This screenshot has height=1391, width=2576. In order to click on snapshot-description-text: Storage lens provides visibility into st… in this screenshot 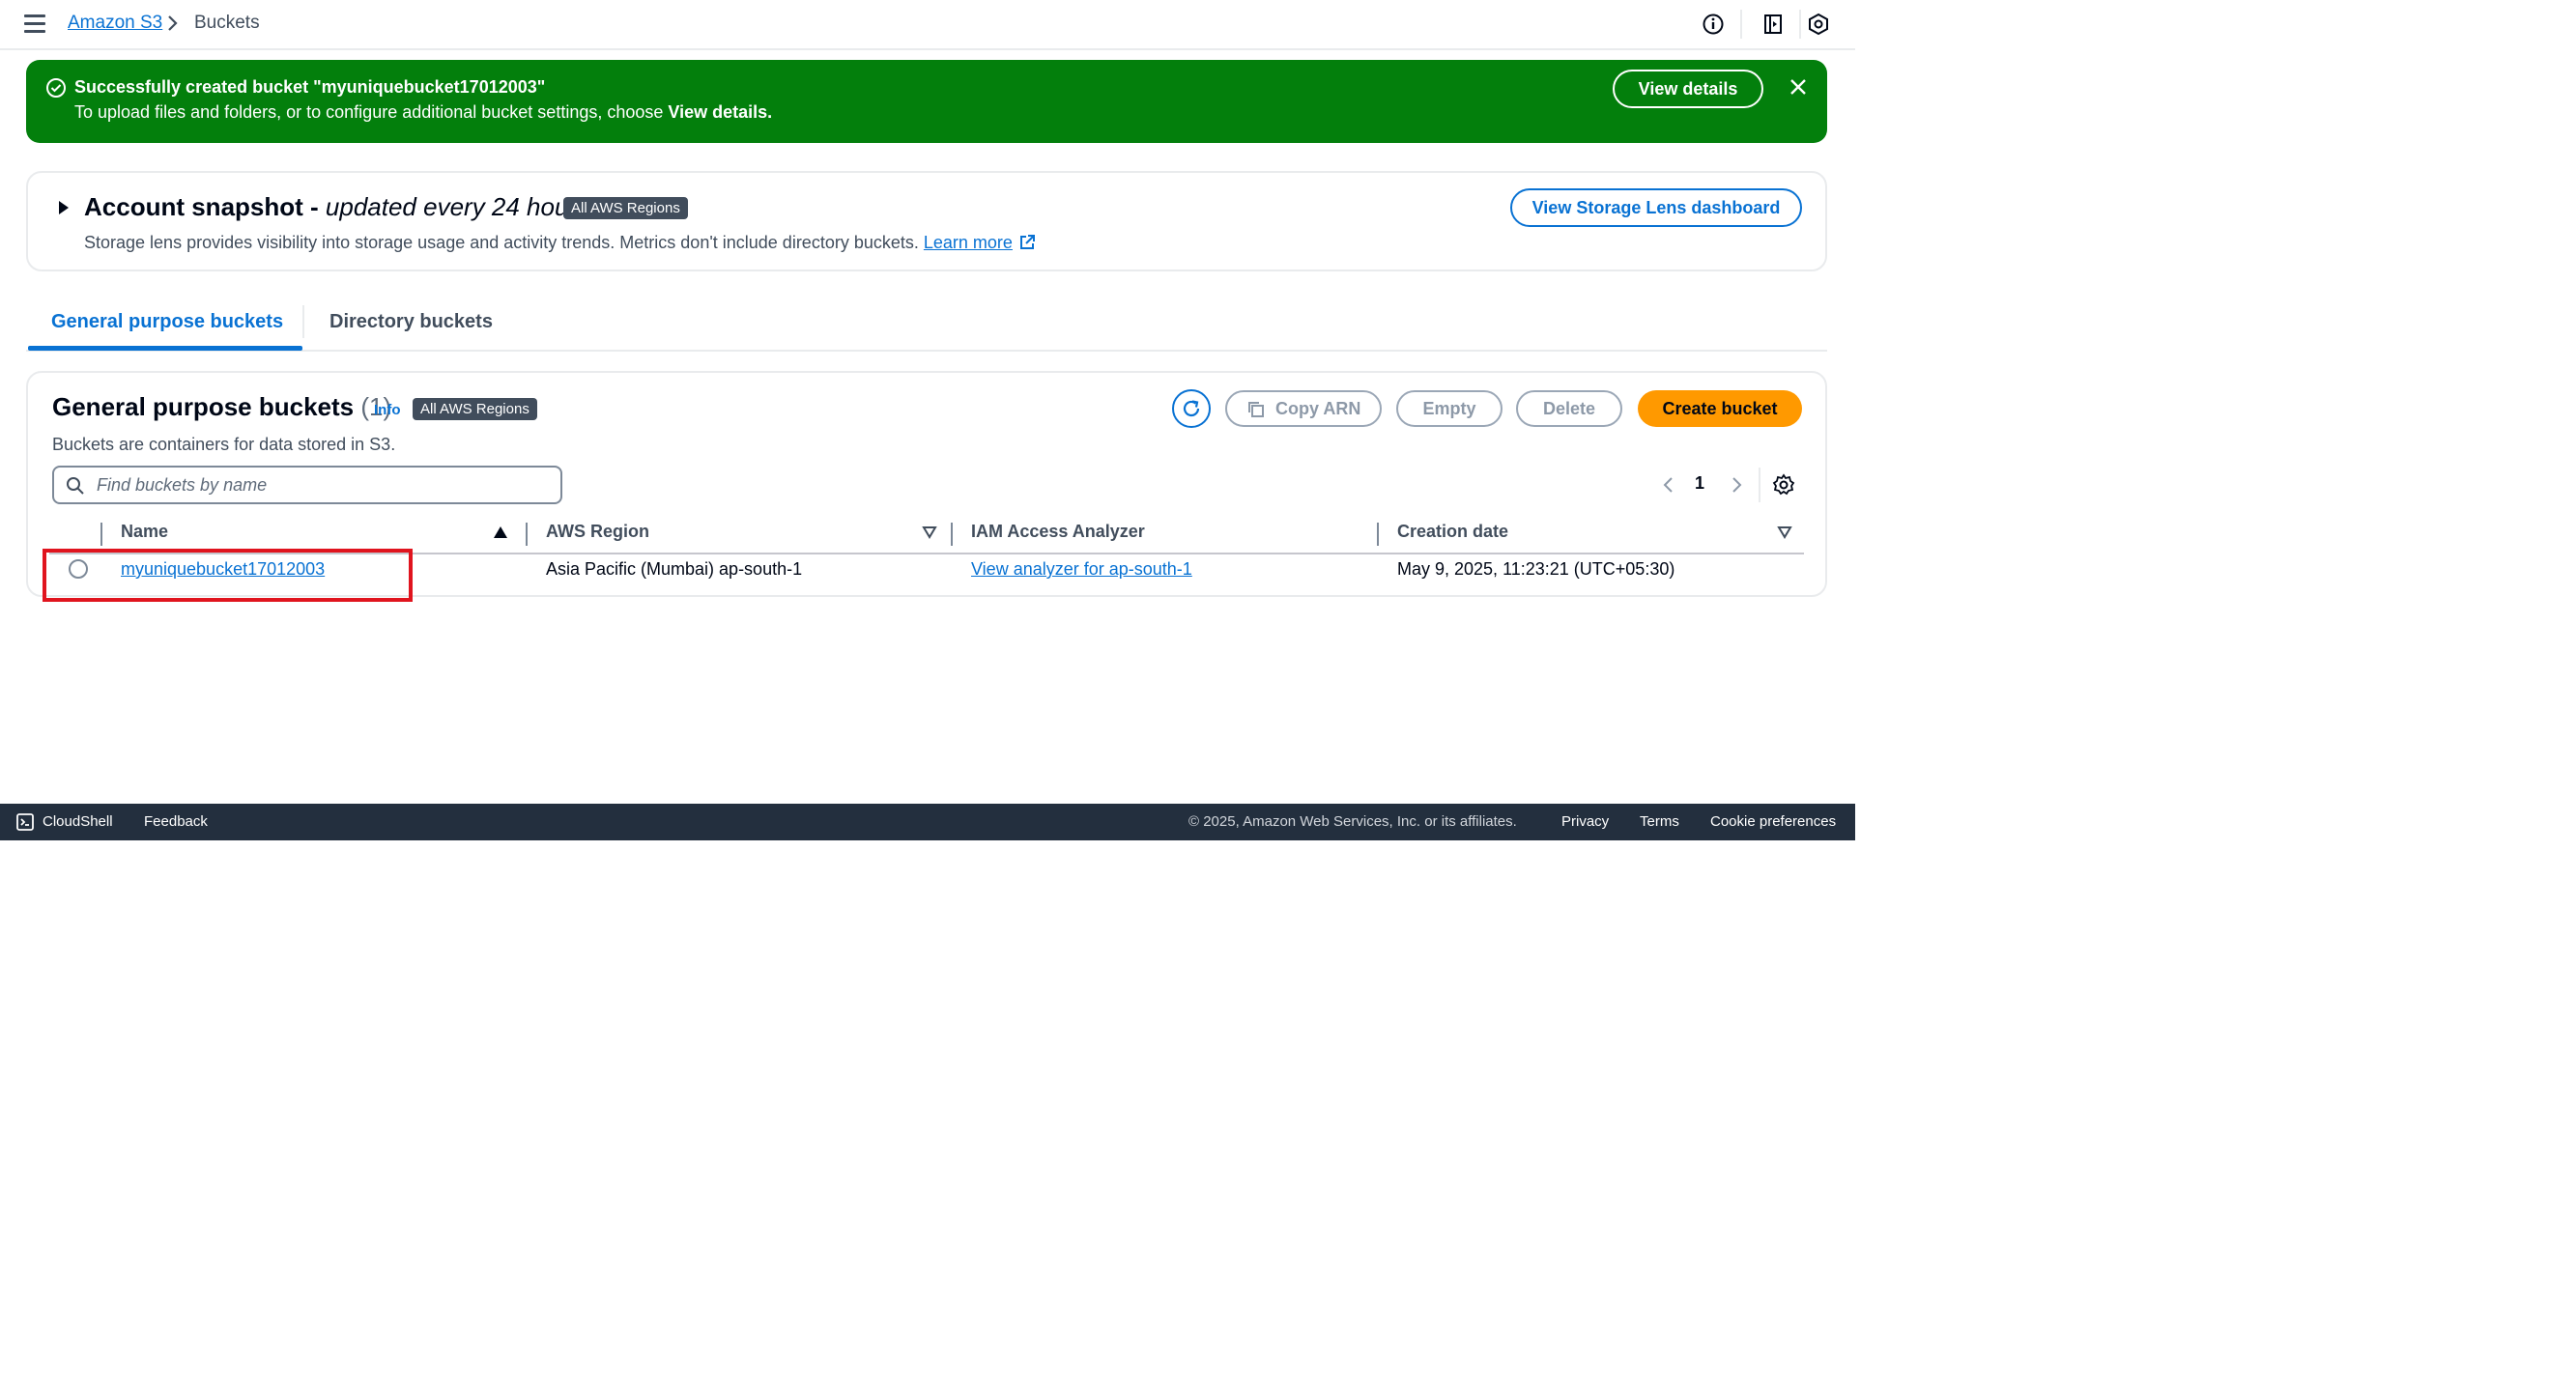, I will do `click(502, 242)`.